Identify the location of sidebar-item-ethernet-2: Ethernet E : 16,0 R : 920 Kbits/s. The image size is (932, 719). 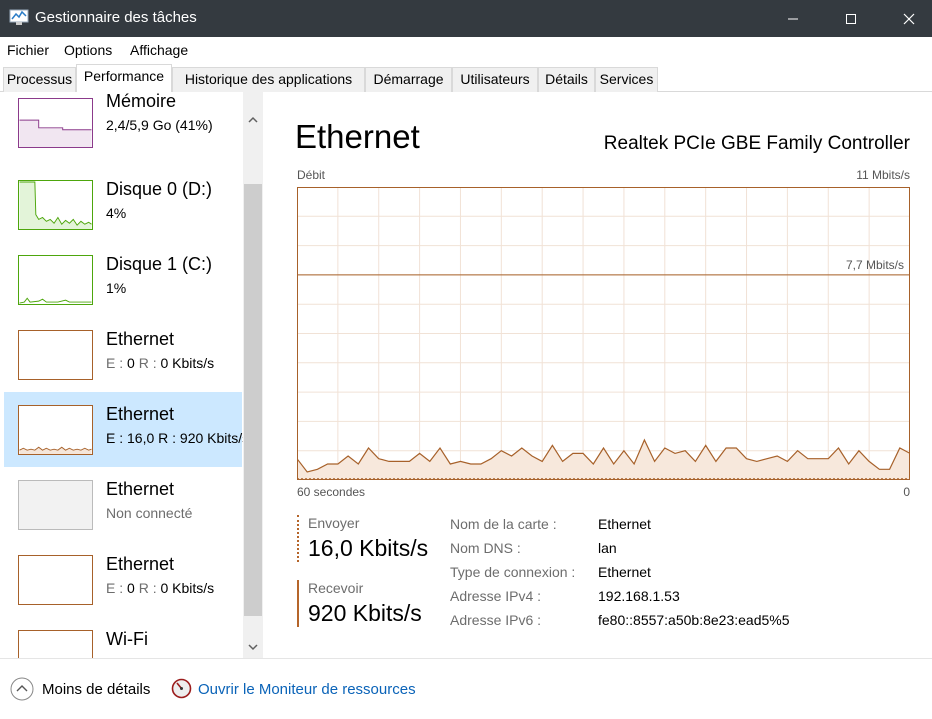
(126, 429).